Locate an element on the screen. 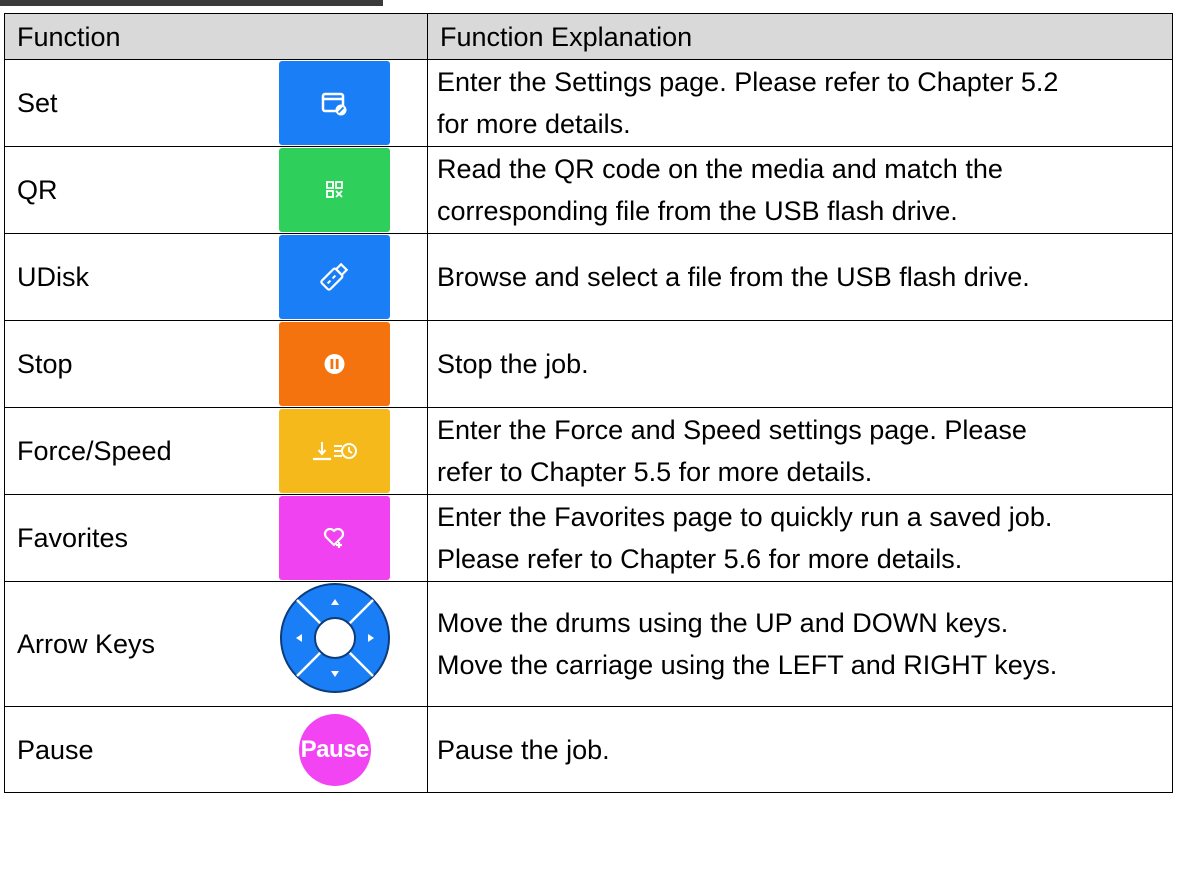 This screenshot has width=1194, height=881. explanation-line: Stop the job. is located at coordinates (513, 364).